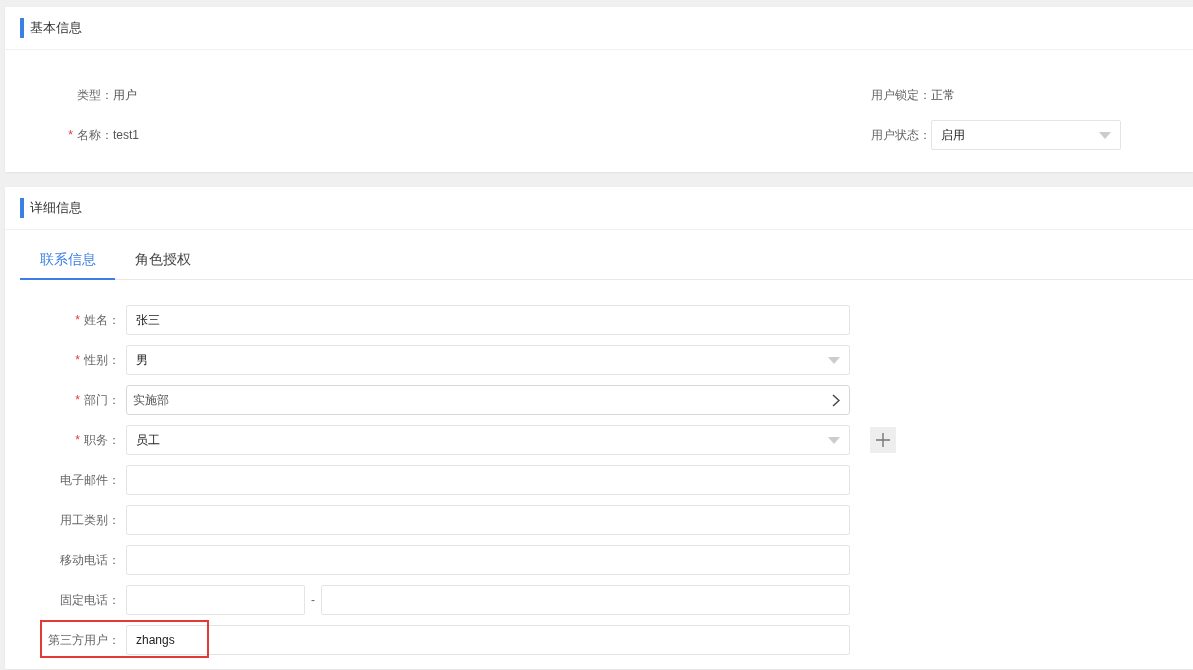 The width and height of the screenshot is (1193, 670). Describe the element at coordinates (488, 400) in the screenshot. I see `department-picker: 实施部` at that location.